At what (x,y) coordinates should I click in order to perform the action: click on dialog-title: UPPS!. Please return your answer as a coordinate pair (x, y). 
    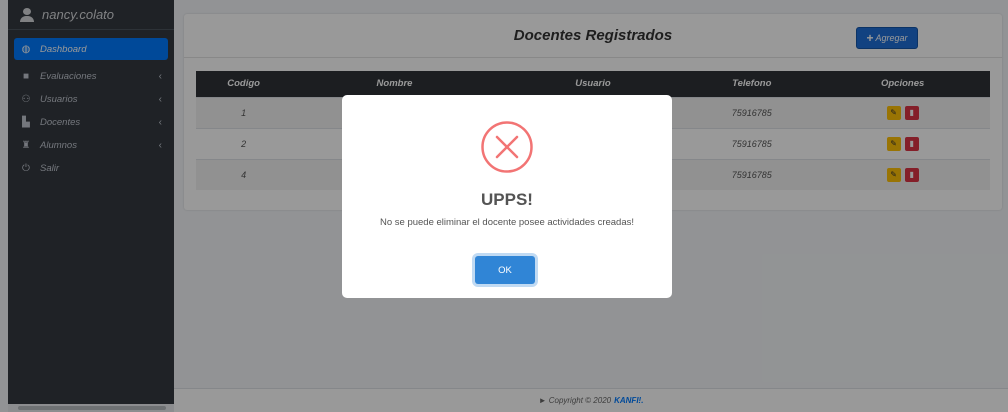
    Looking at the image, I should click on (507, 199).